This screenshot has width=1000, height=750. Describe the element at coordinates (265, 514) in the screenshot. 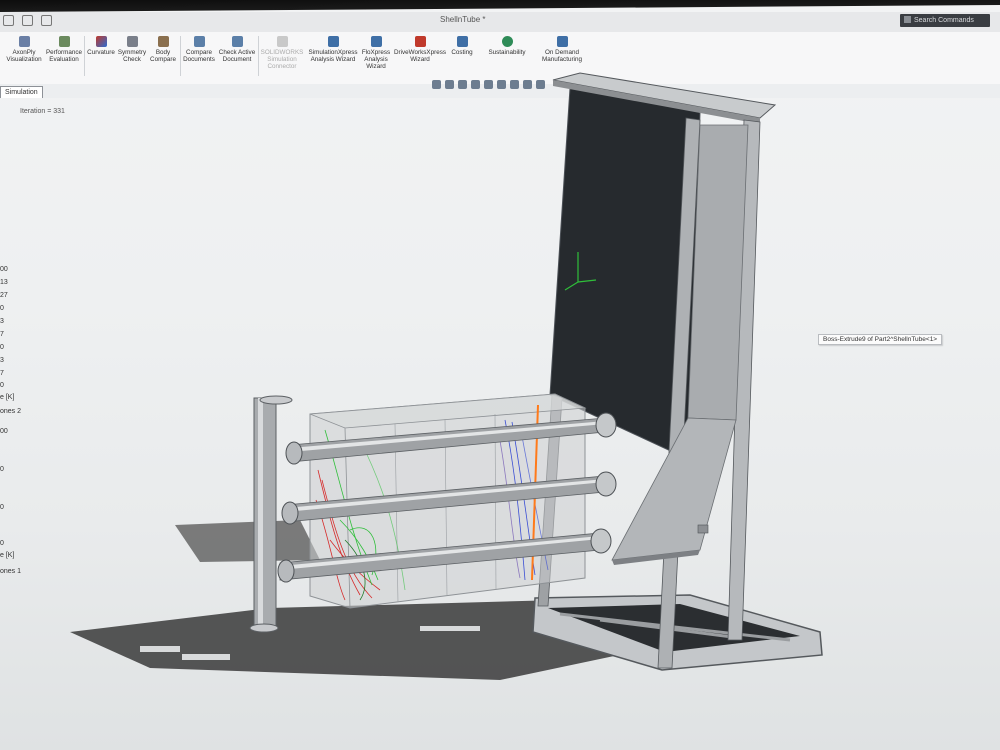

I see `header-pipe` at that location.